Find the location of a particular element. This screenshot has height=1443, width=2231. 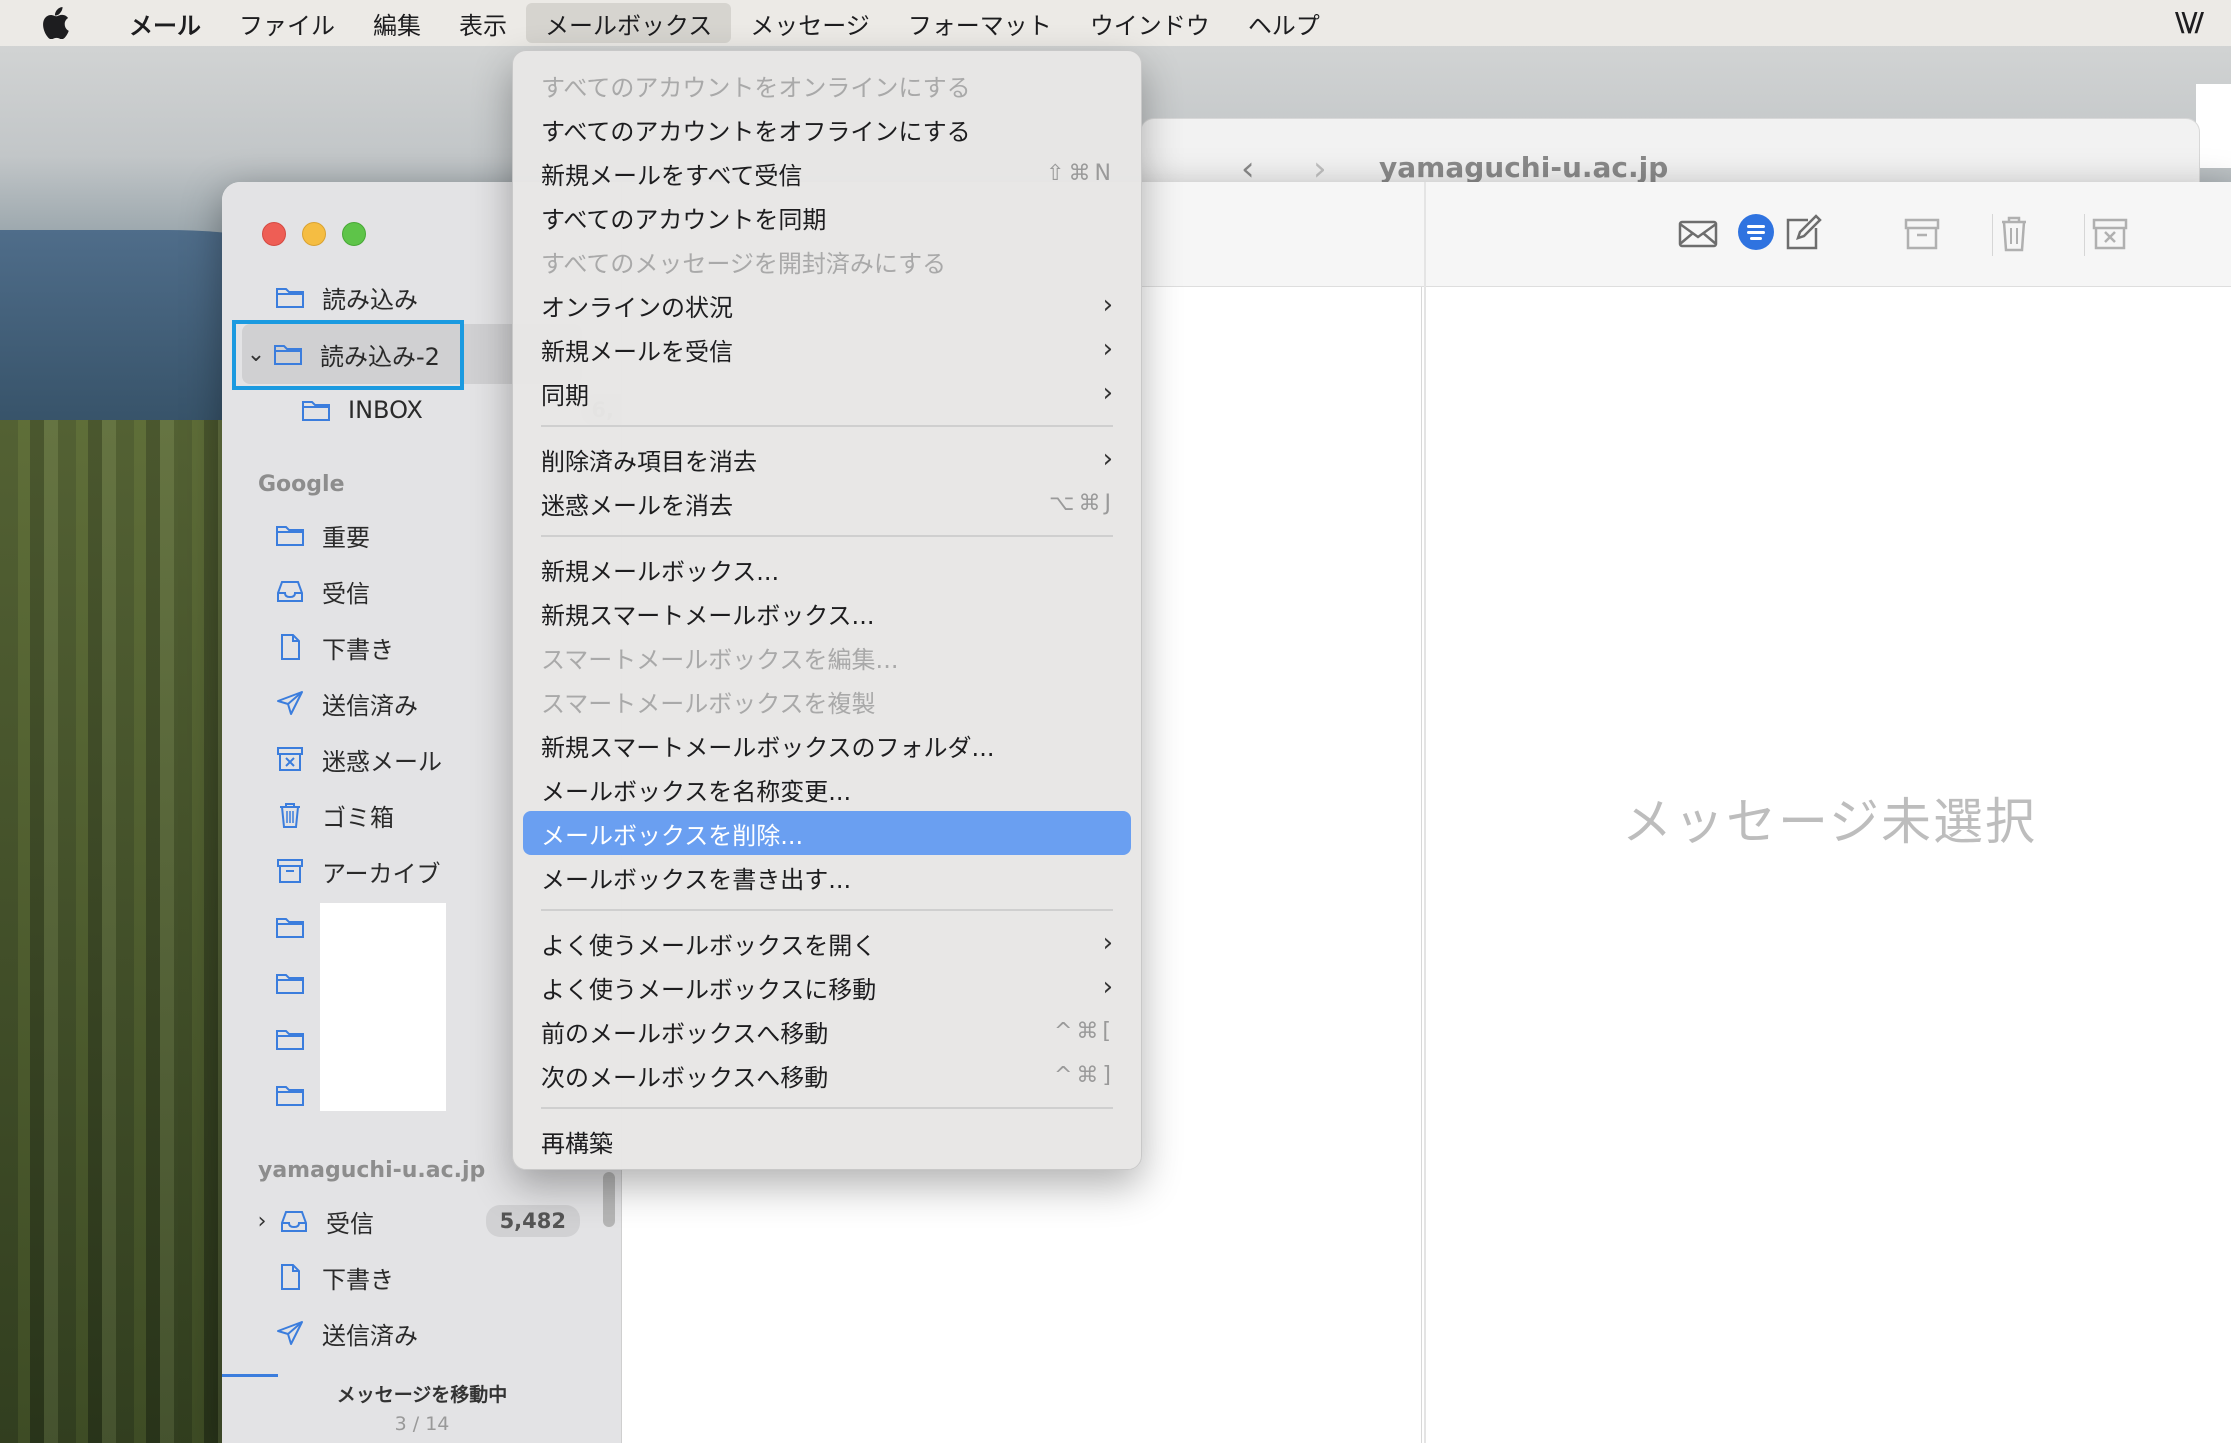

menu-item: 新規メールを受信 › is located at coordinates (827, 349).